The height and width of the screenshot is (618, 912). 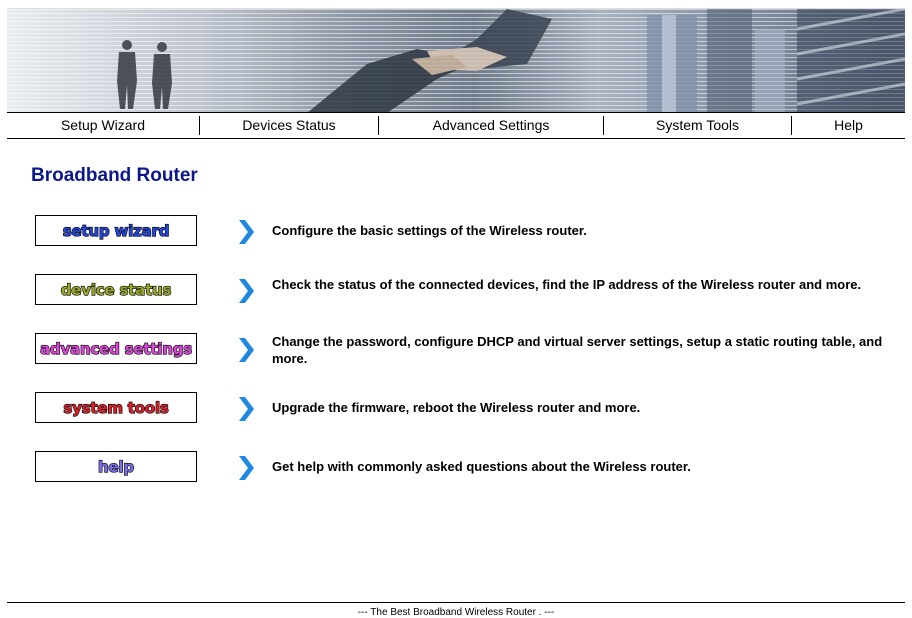 I want to click on device-status-button: device status, so click(x=116, y=289).